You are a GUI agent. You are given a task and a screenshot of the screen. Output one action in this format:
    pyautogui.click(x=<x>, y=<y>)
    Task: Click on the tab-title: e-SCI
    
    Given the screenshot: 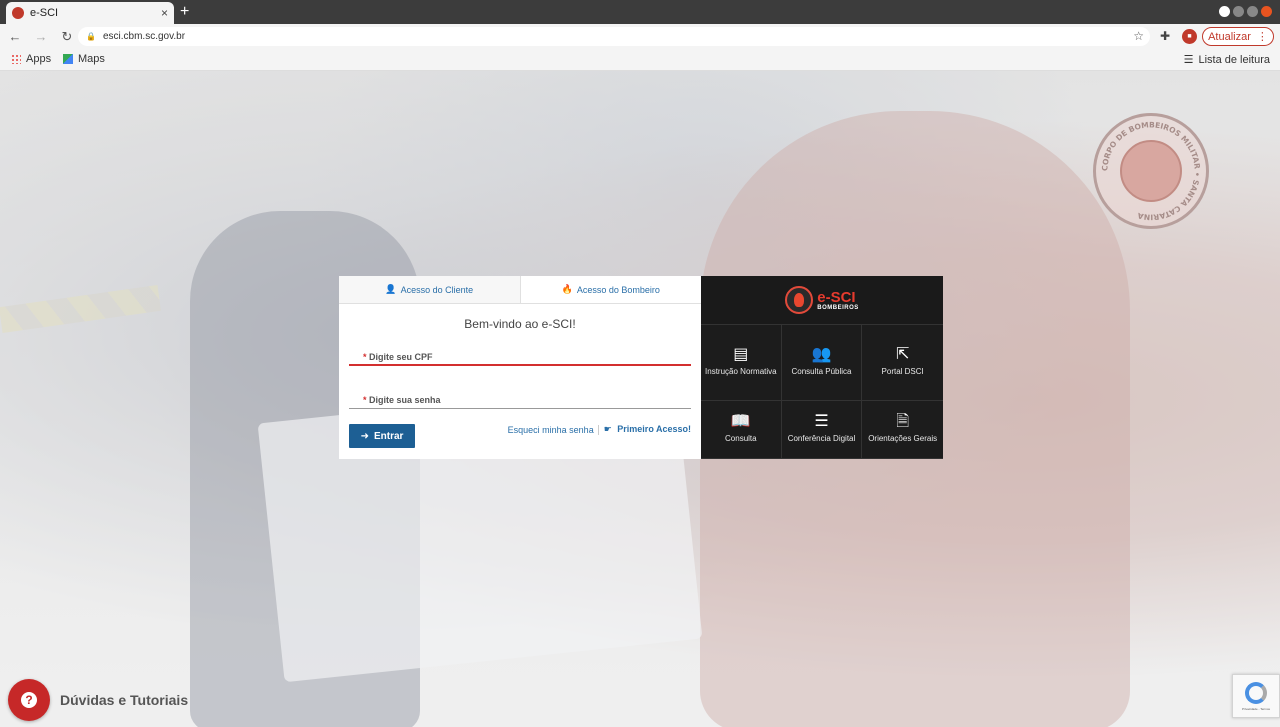 What is the action you would take?
    pyautogui.click(x=44, y=13)
    